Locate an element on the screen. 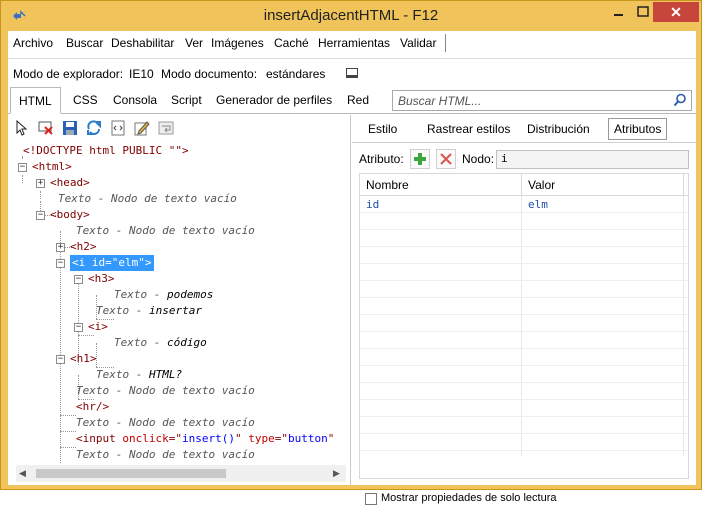 This screenshot has height=505, width=702. save-icon is located at coordinates (70, 128).